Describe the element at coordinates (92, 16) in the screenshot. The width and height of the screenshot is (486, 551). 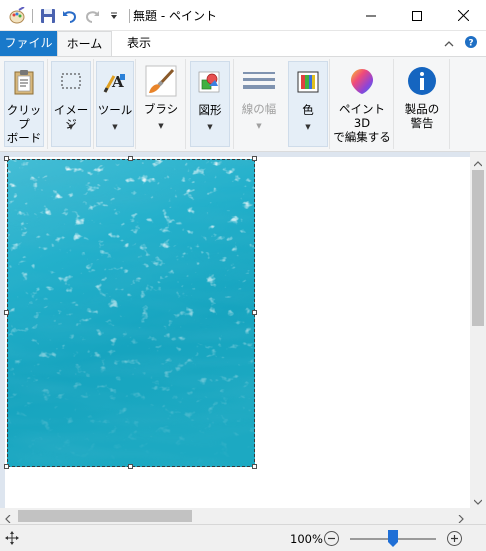
I see `redo-icon` at that location.